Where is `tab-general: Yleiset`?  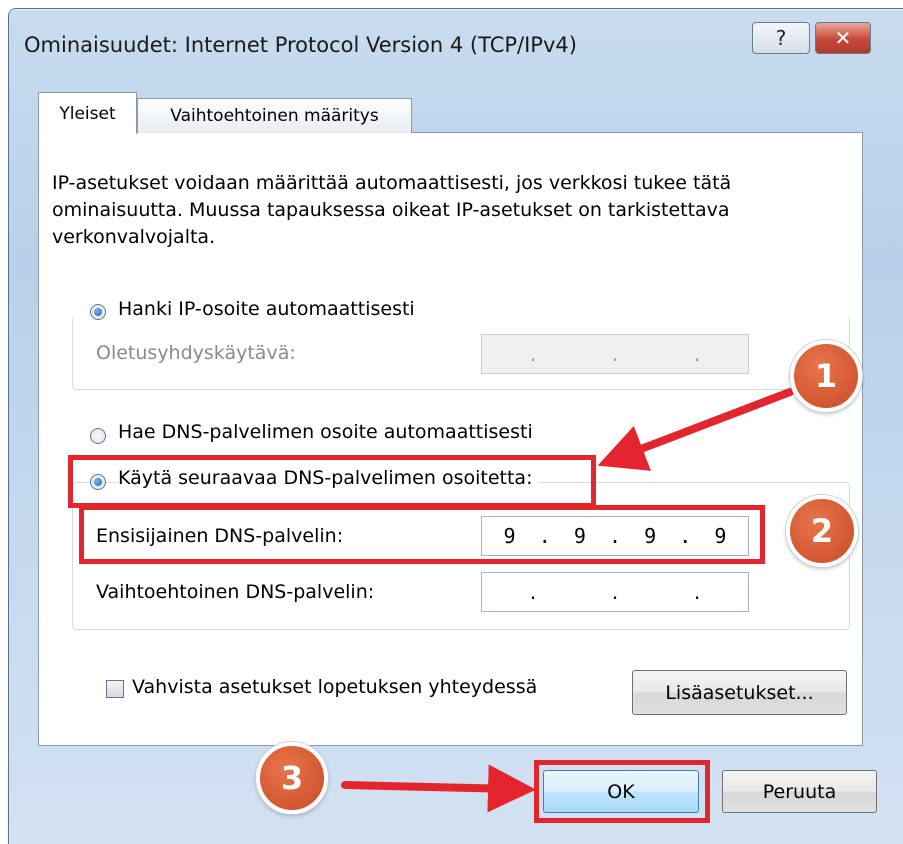 tab-general: Yleiset is located at coordinates (87, 113).